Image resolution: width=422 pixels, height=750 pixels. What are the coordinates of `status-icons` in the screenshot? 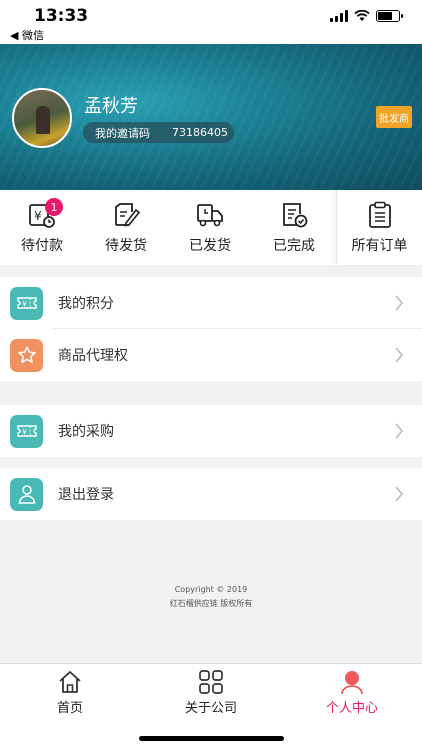 It's located at (366, 16).